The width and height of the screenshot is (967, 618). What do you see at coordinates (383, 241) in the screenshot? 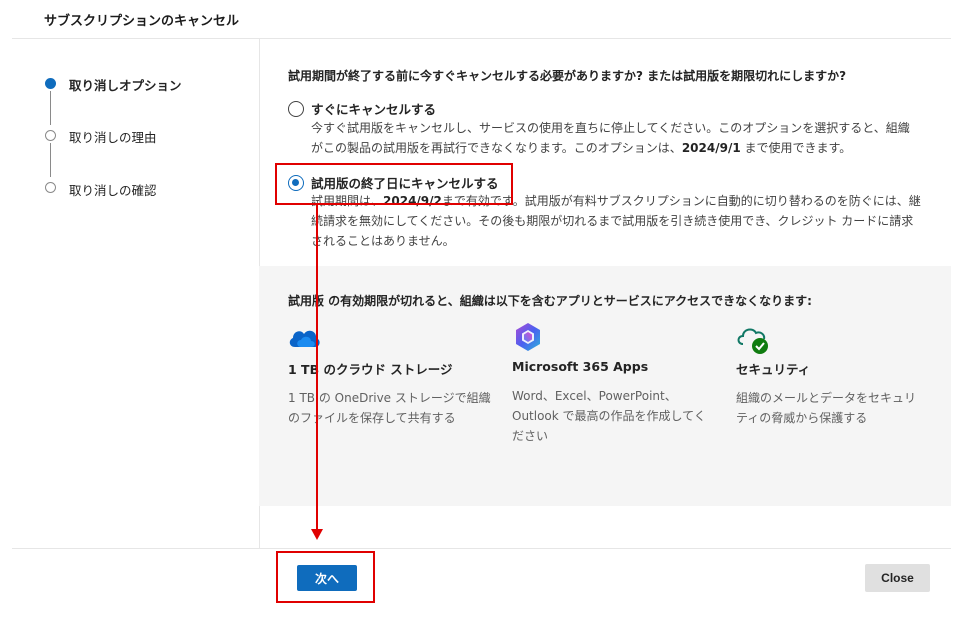
I see `option-desc-line: されることはありません。` at bounding box center [383, 241].